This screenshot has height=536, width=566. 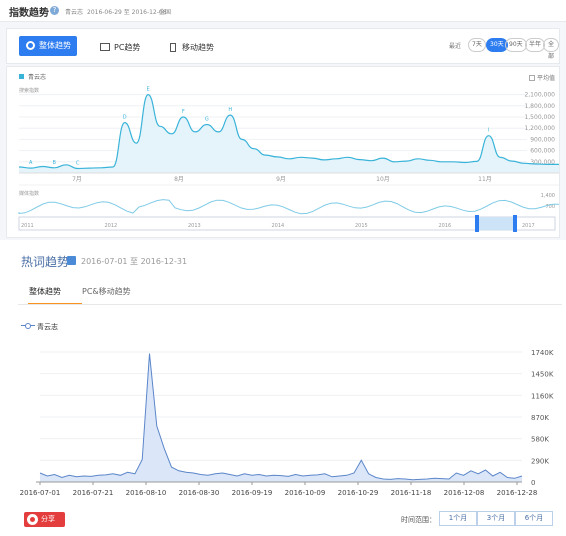 What do you see at coordinates (383, 179) in the screenshot?
I see `x-tick-label: 10月` at bounding box center [383, 179].